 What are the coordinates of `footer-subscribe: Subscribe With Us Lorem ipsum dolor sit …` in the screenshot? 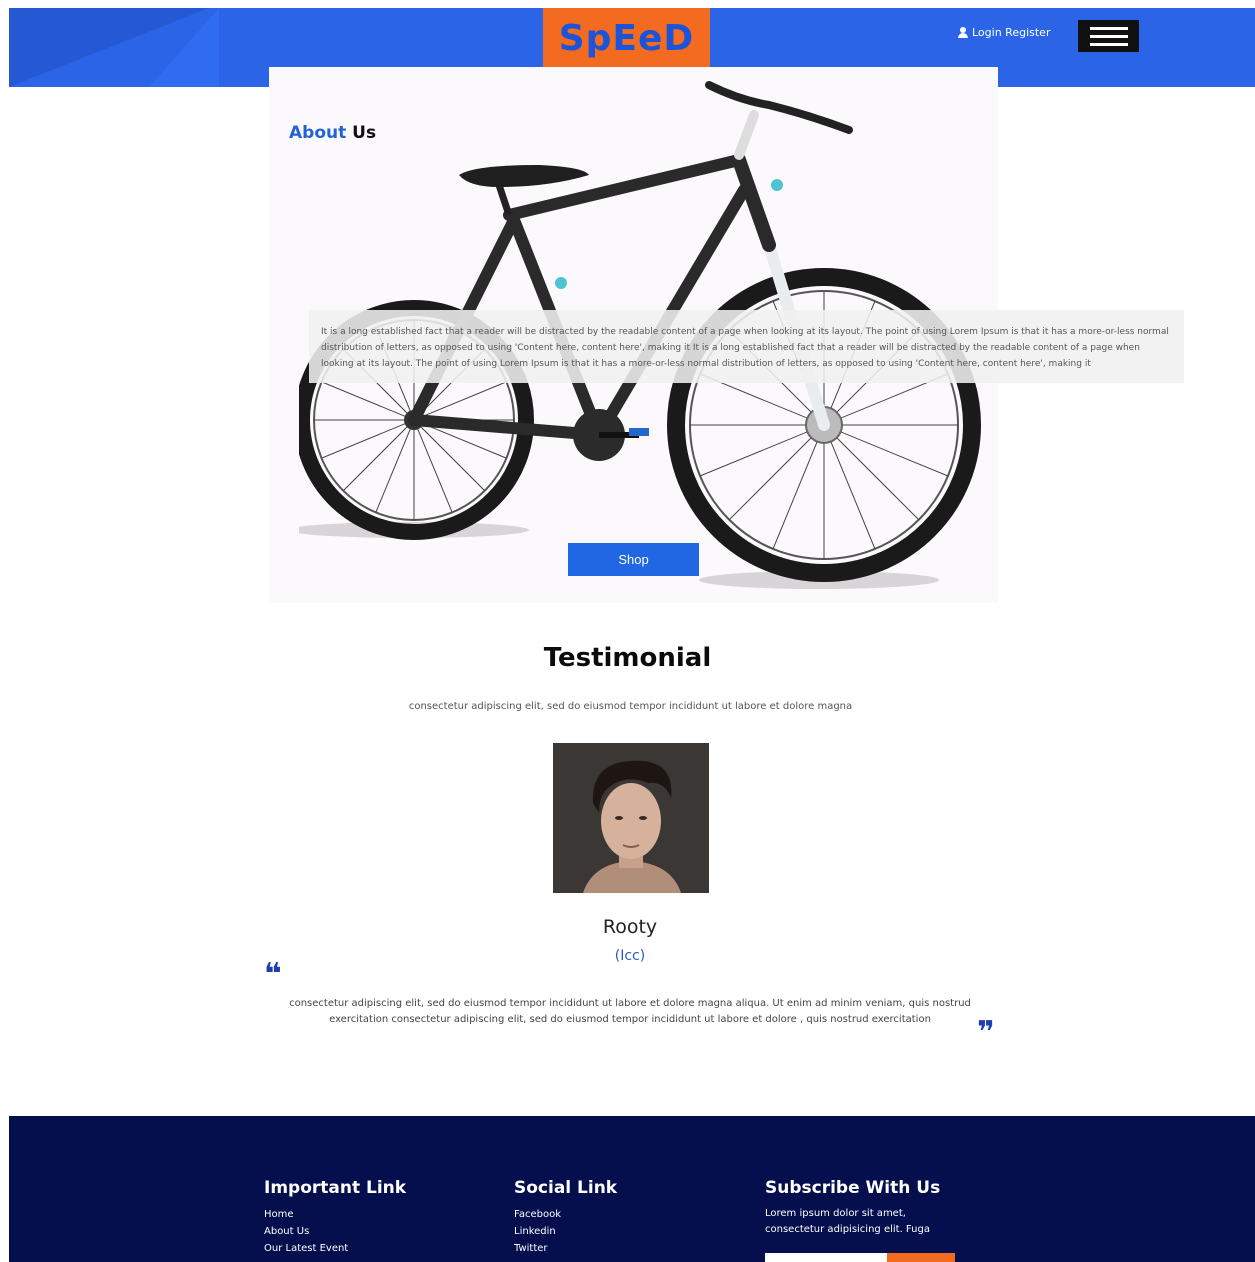 It's located at (865, 1208).